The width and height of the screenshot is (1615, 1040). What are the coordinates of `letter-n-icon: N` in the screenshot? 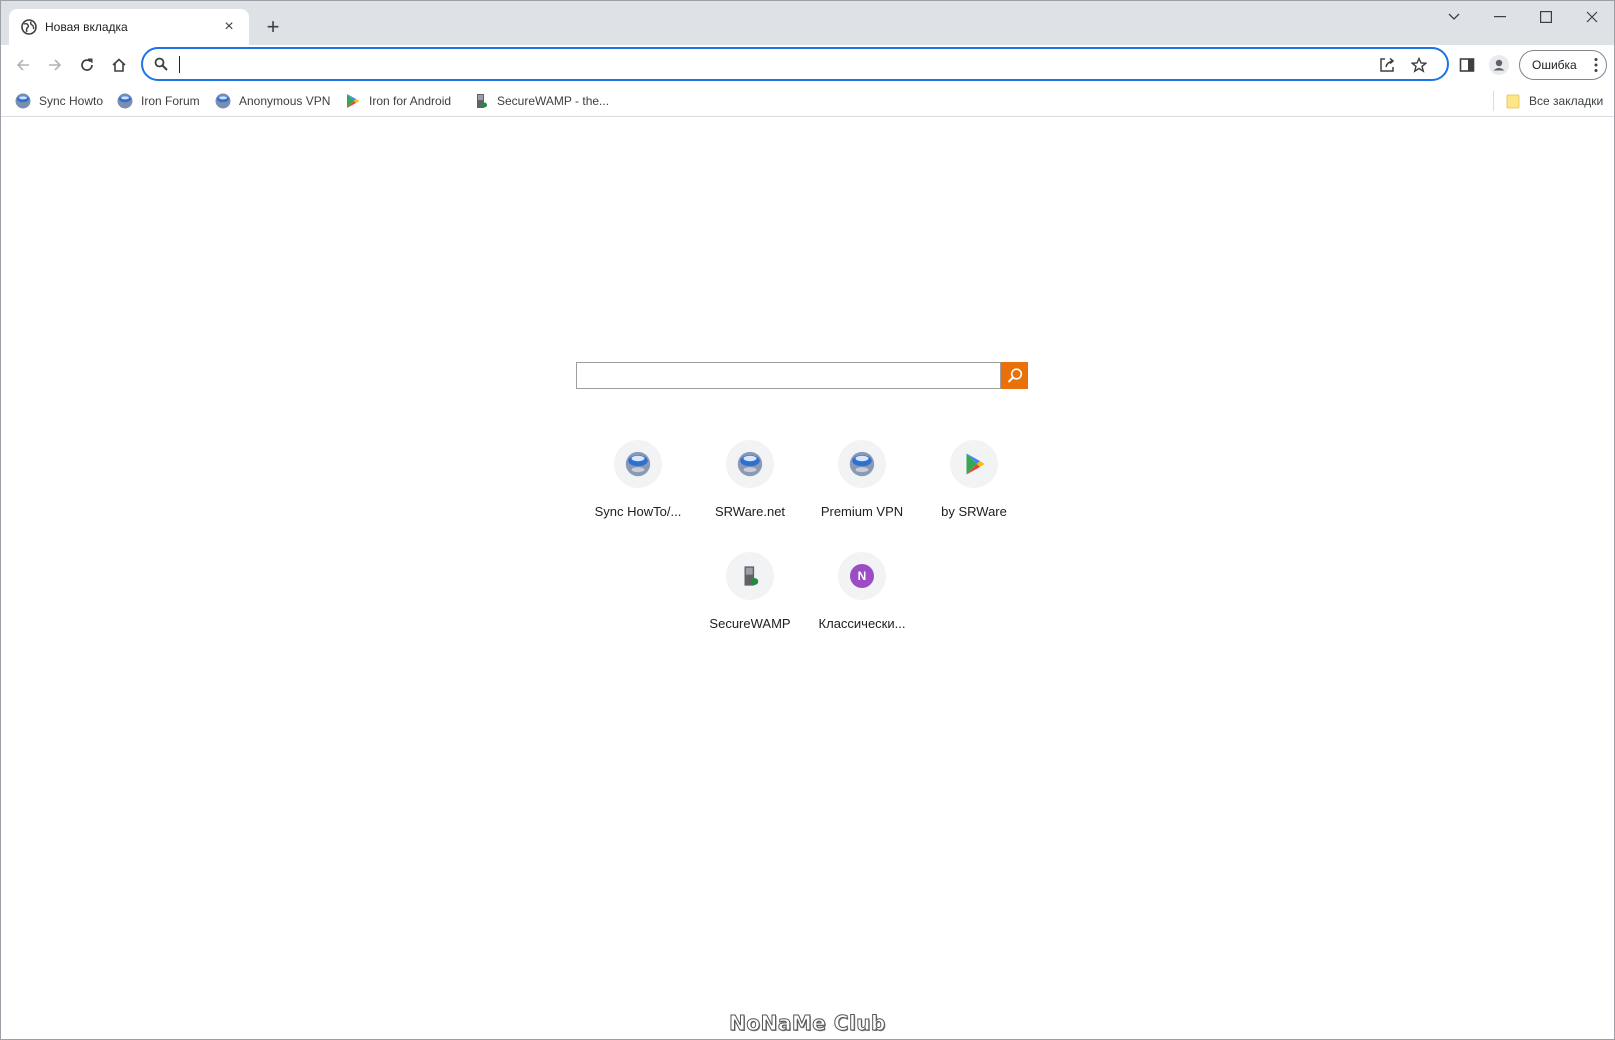 It's located at (862, 576).